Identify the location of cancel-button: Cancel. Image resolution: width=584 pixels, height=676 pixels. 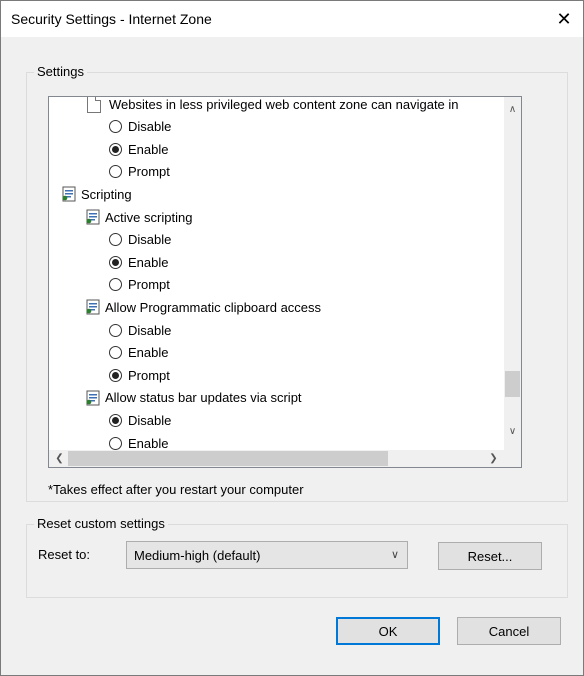
(509, 631).